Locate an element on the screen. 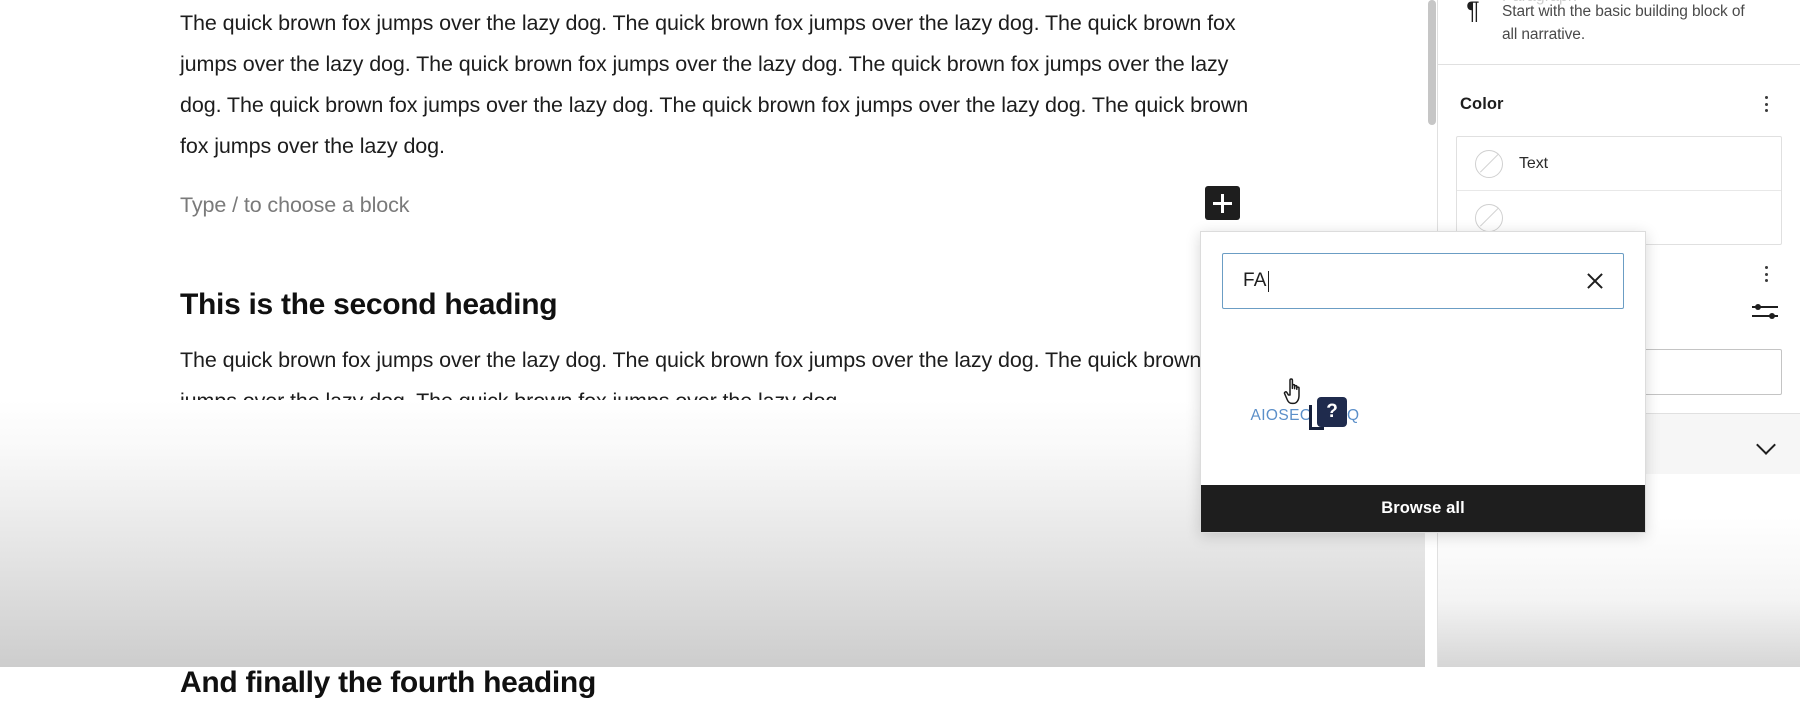 The height and width of the screenshot is (701, 1800). inserter-results: ? AIOSEO - FAQ is located at coordinates (1423, 391).